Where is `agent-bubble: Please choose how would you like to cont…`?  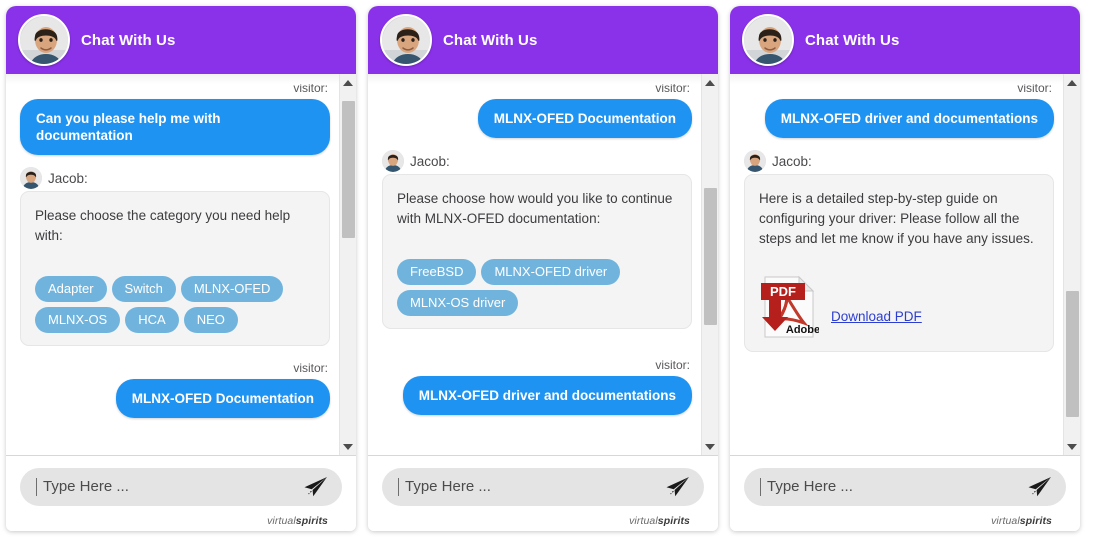 agent-bubble: Please choose how would you like to cont… is located at coordinates (537, 251).